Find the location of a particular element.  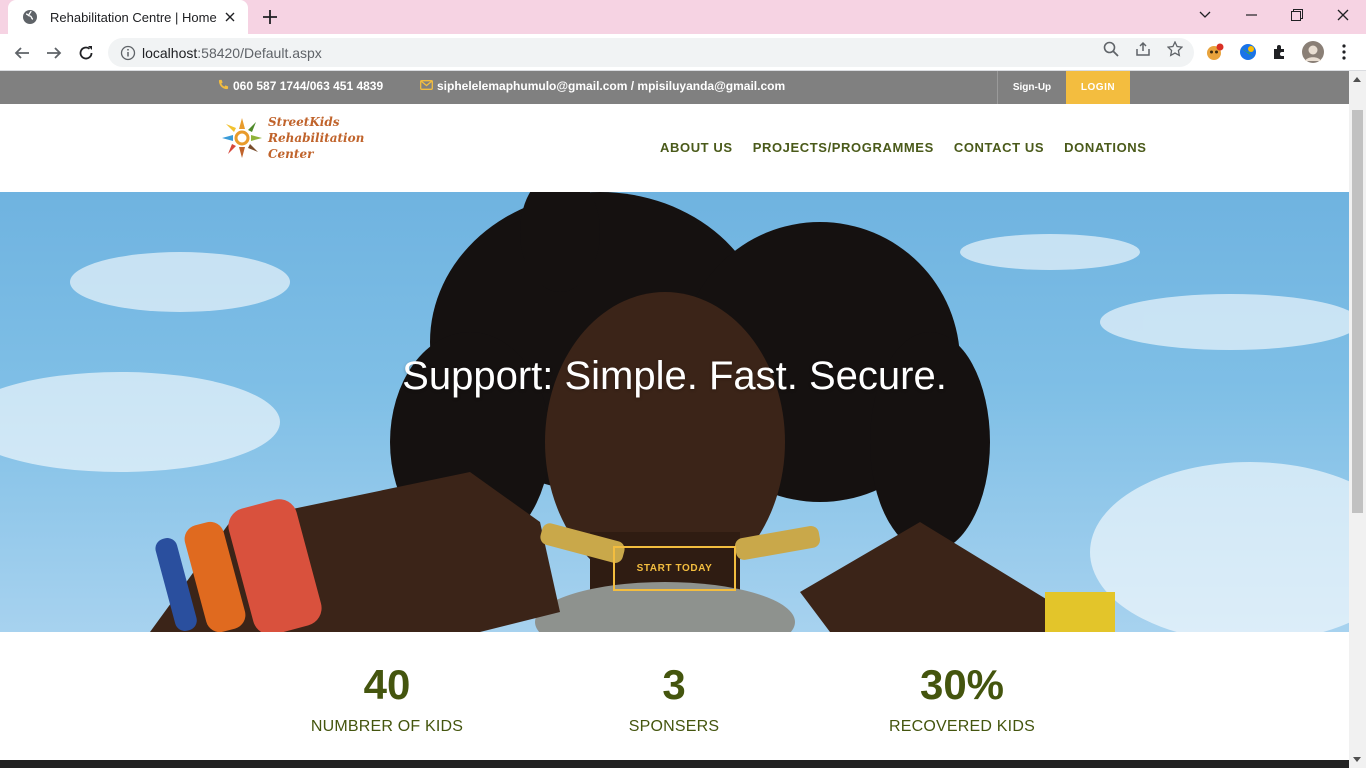

close-tab-icon is located at coordinates (230, 17).